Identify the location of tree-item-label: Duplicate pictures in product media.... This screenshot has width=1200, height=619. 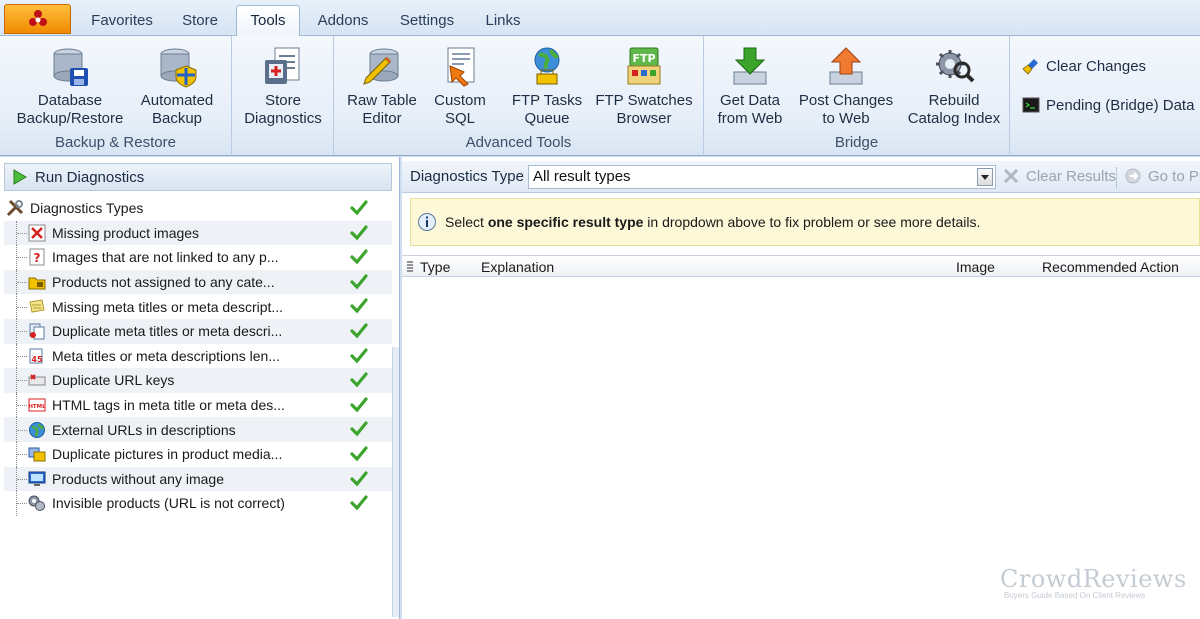
(167, 454).